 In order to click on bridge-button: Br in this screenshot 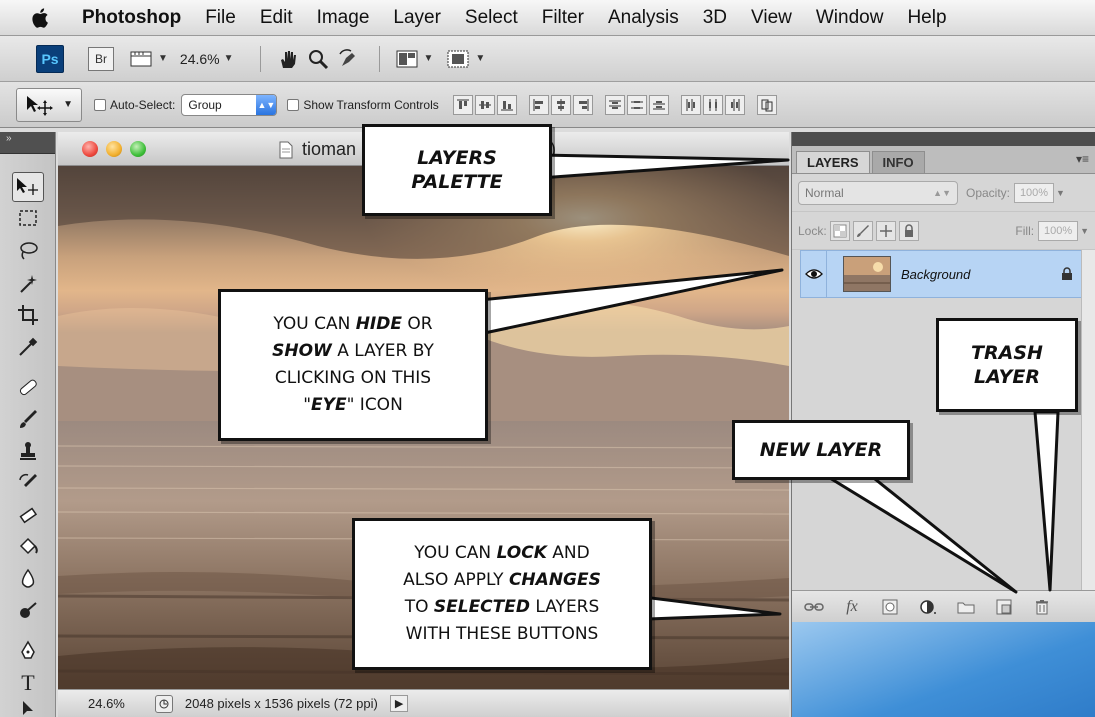, I will do `click(101, 58)`.